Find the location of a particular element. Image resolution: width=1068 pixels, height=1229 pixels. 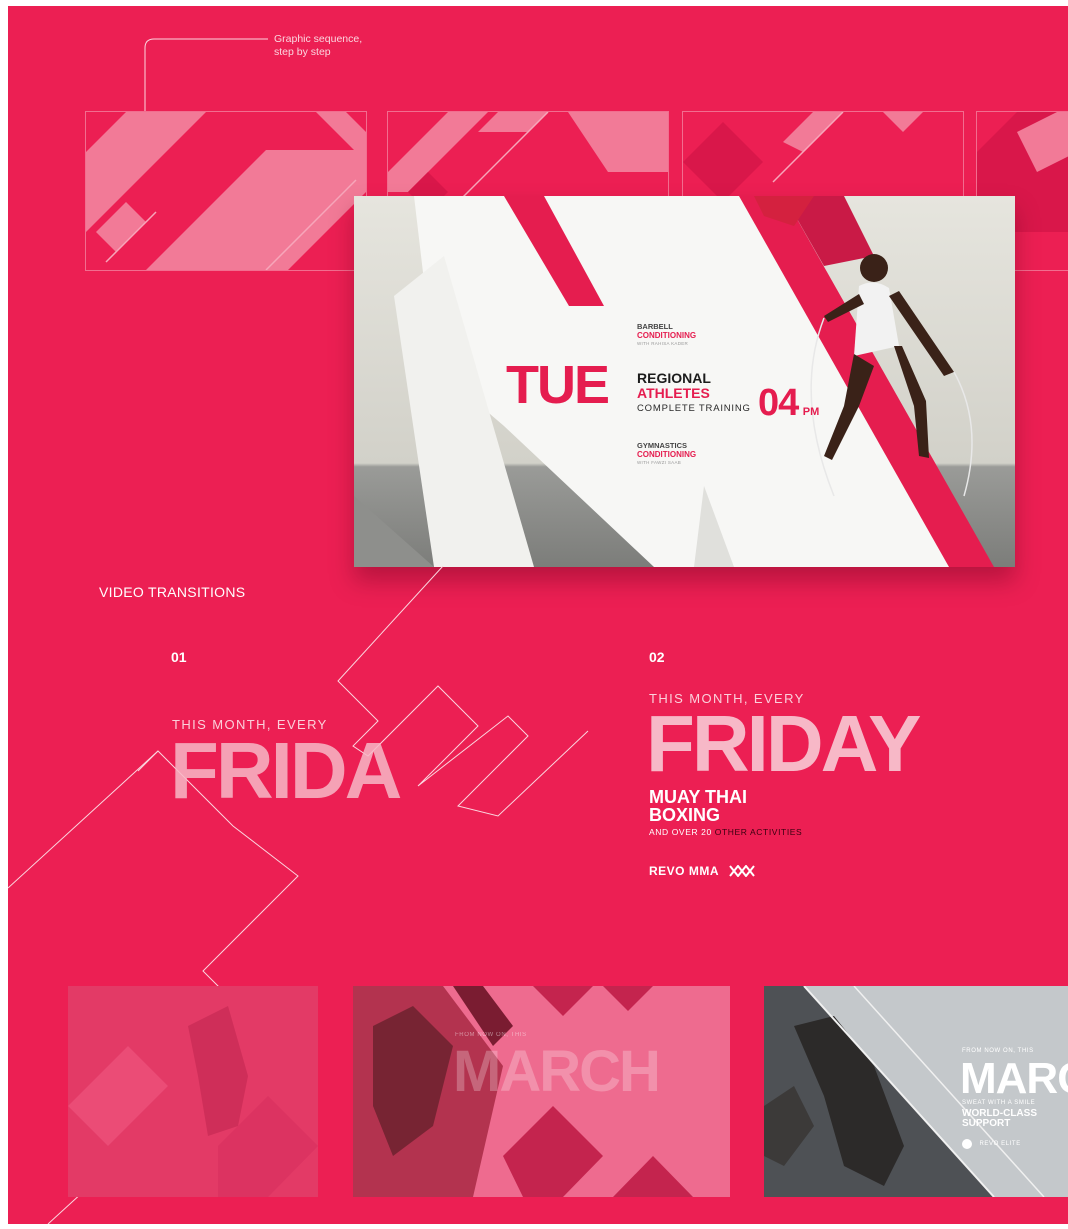

revo-elite-logo-icon is located at coordinates (967, 1143).